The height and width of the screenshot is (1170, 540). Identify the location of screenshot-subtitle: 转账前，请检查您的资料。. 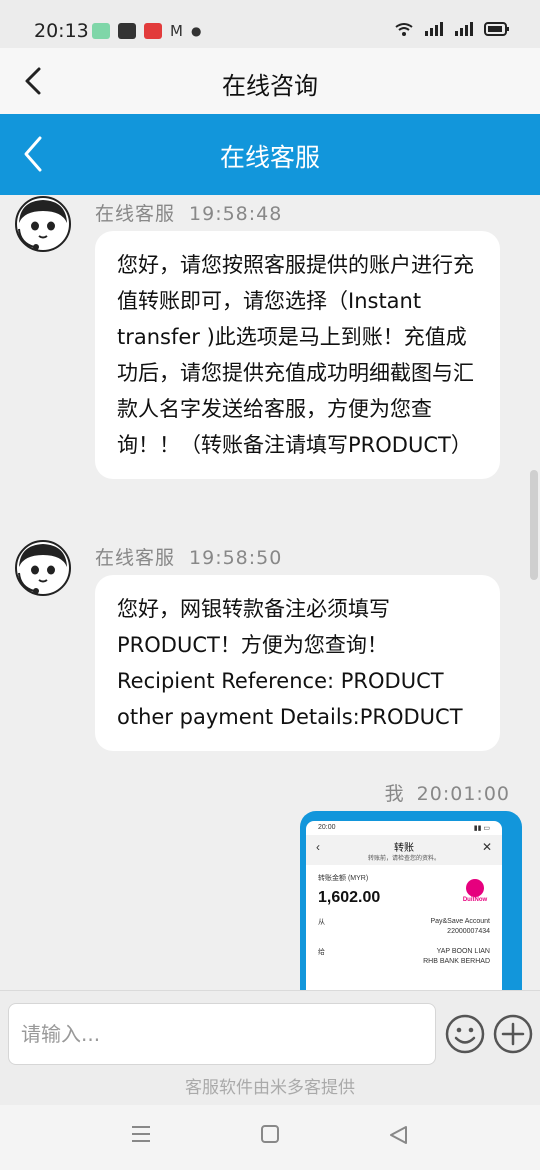
(403, 859).